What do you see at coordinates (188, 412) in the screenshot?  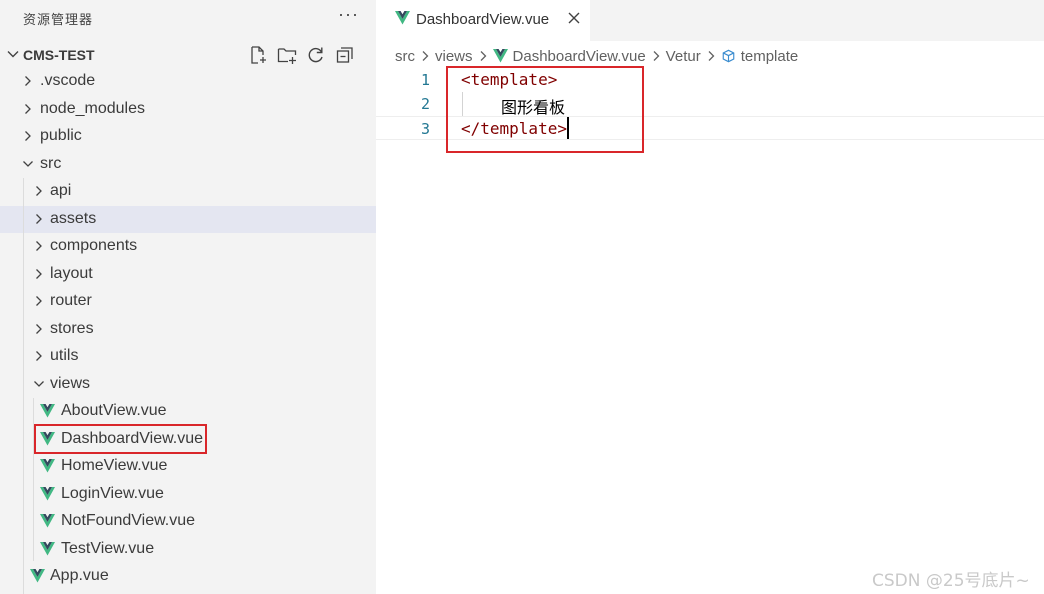 I see `tree-file-item: AboutView.vue` at bounding box center [188, 412].